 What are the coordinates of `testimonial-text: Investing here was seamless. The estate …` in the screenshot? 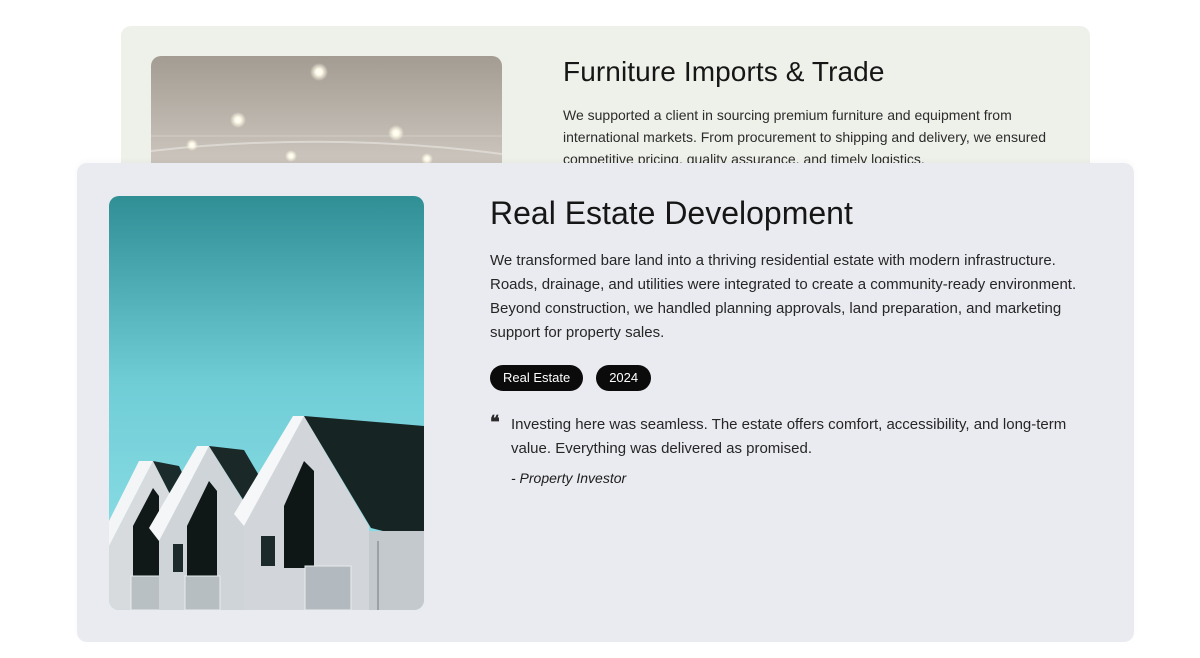 It's located at (789, 436).